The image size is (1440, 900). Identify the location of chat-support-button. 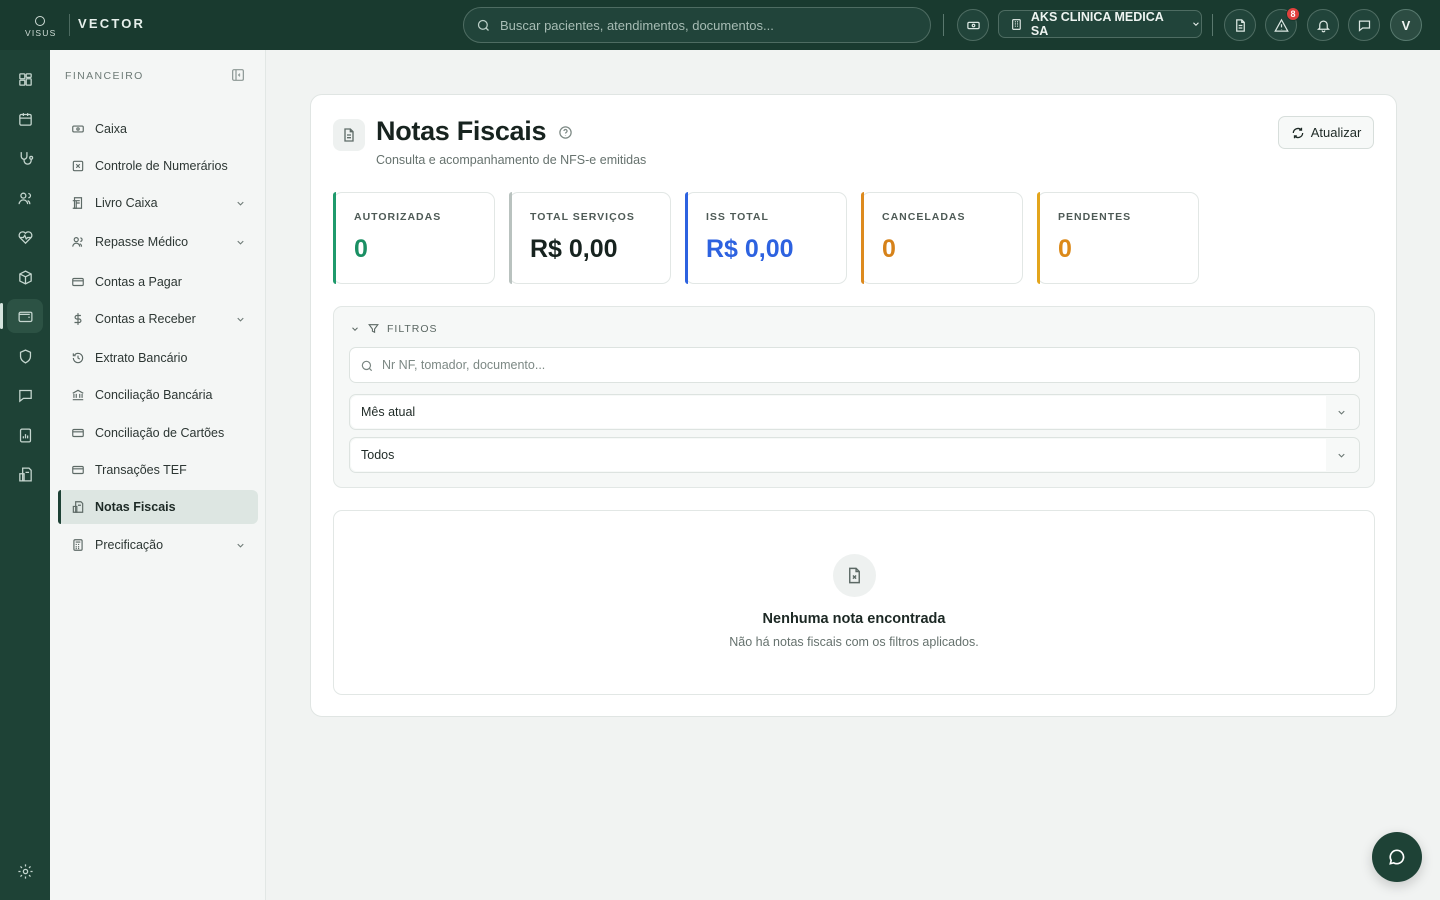
(1397, 857).